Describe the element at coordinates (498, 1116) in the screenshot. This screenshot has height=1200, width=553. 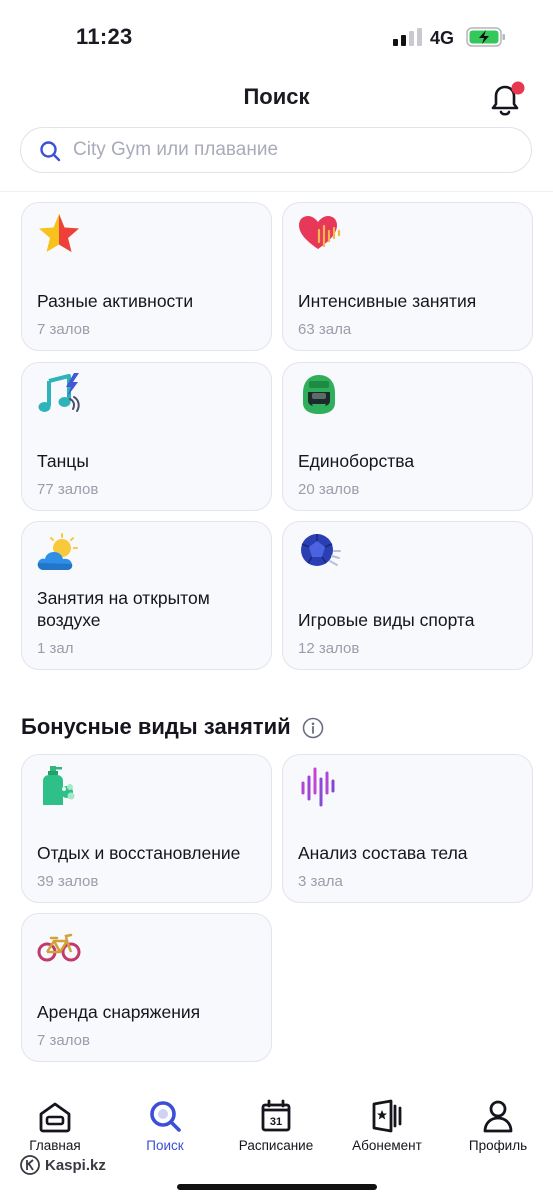
I see `profile-icon` at that location.